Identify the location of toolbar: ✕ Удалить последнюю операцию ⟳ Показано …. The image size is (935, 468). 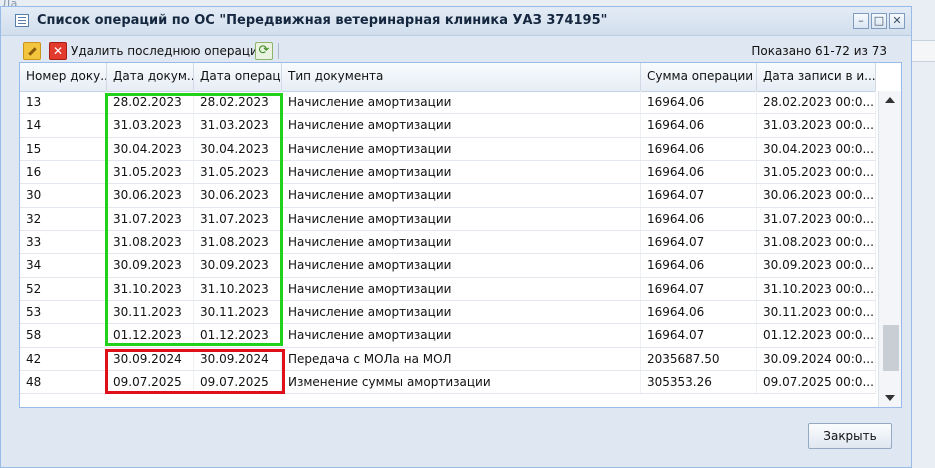
(456, 52).